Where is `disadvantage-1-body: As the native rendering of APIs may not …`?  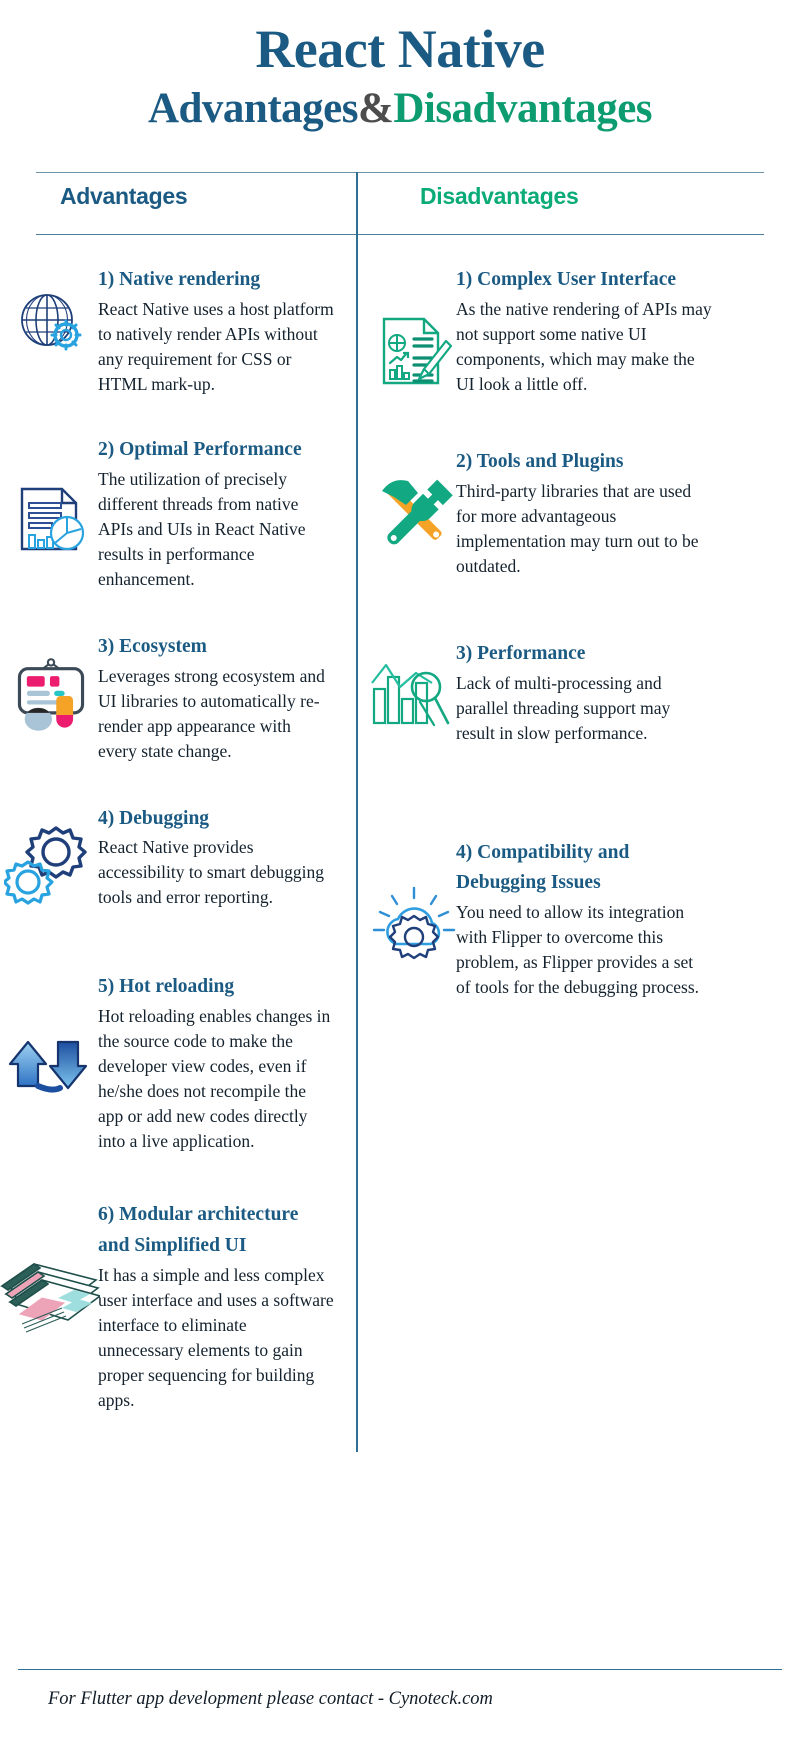 disadvantage-1-body: As the native rendering of APIs may not … is located at coordinates (584, 346).